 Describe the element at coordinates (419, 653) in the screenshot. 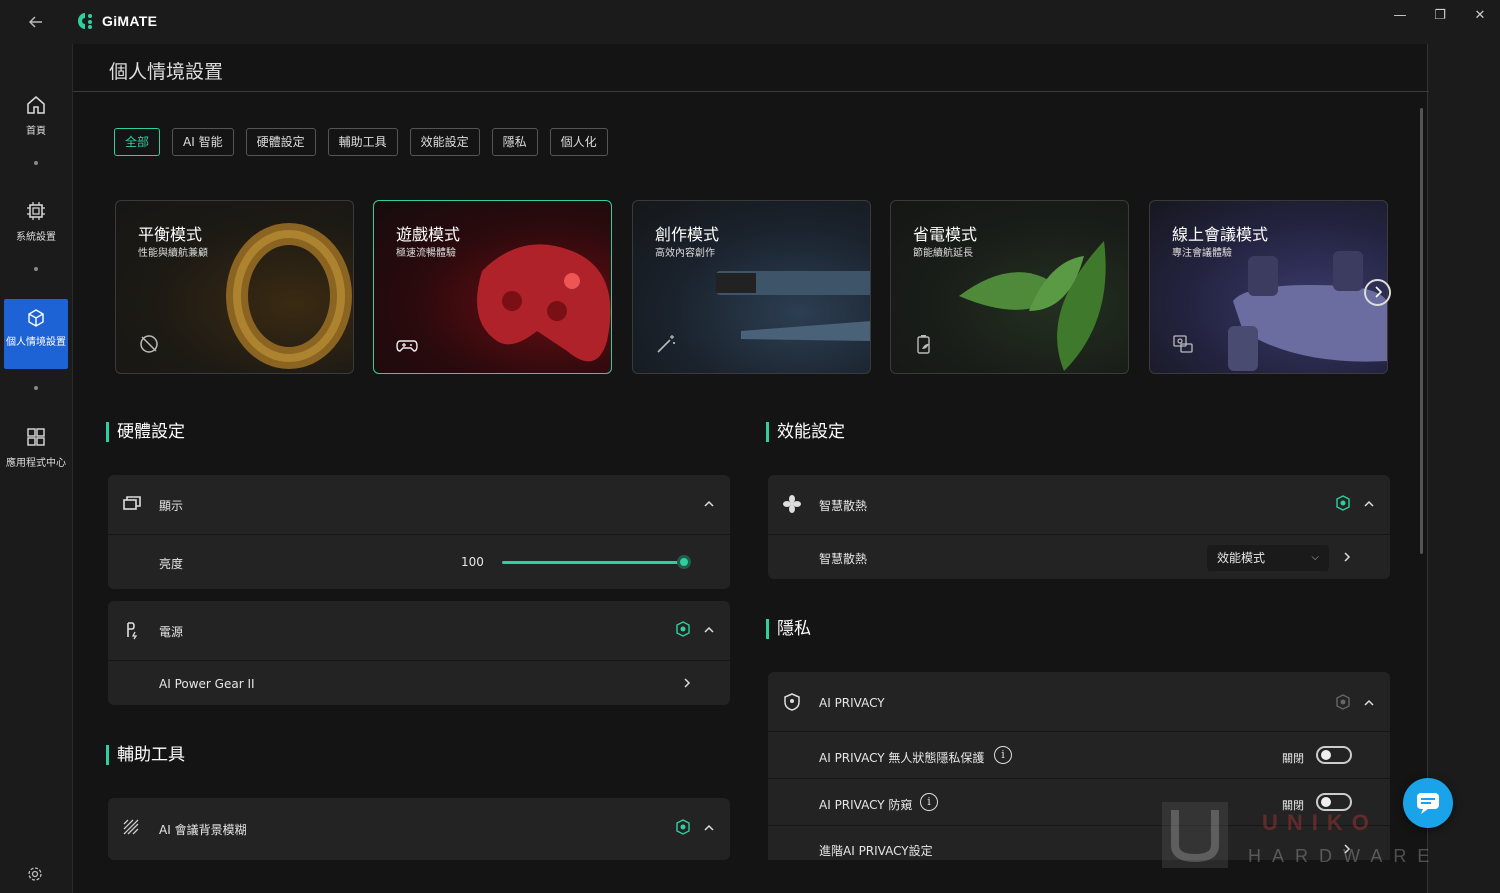

I see `power-panel: 電源 AI Power Gear II` at that location.